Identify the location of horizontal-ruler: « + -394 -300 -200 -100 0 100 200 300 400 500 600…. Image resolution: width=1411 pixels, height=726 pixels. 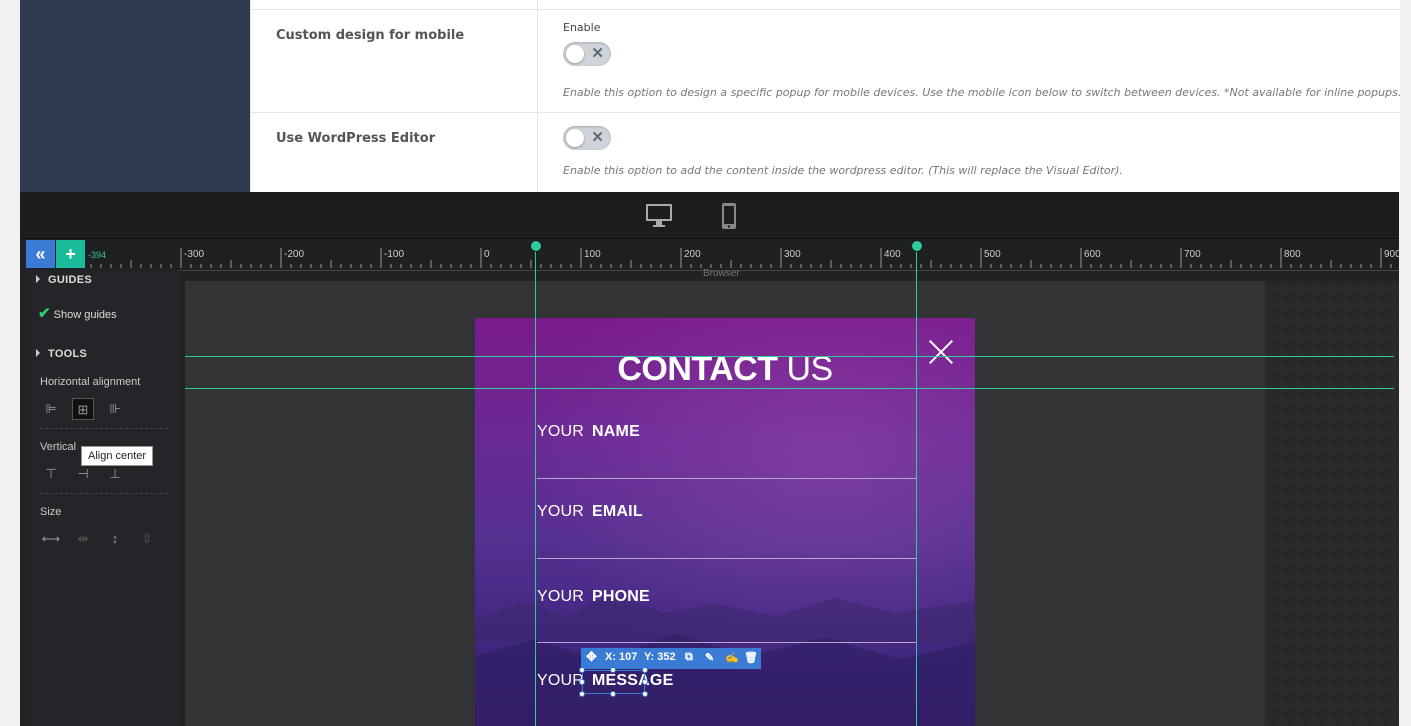
(712, 255).